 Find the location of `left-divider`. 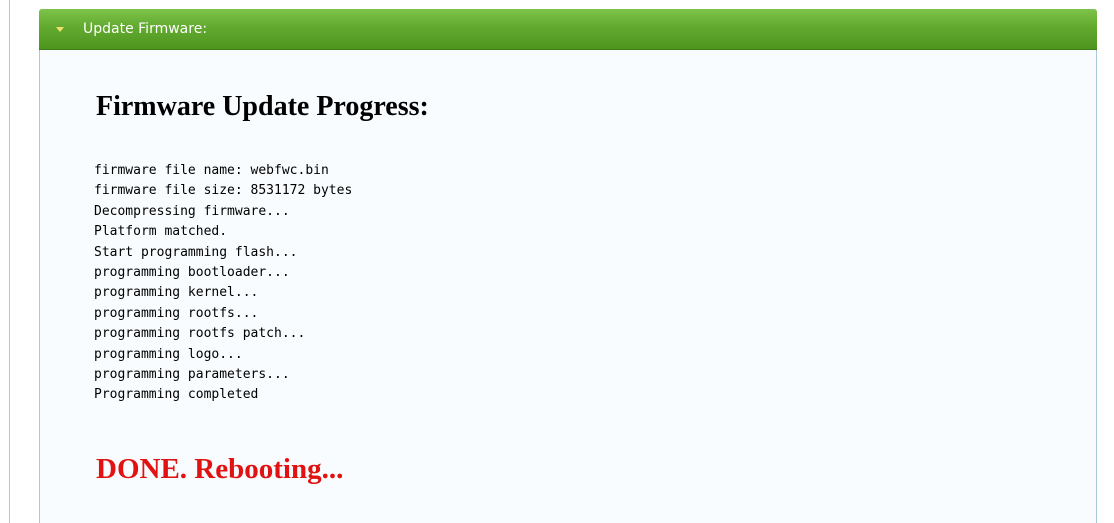

left-divider is located at coordinates (9, 261).